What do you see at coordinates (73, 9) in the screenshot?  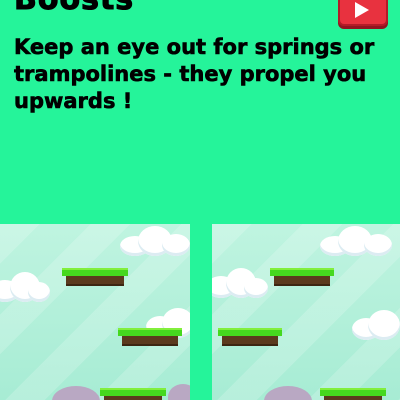 I see `page-title: Boosts` at bounding box center [73, 9].